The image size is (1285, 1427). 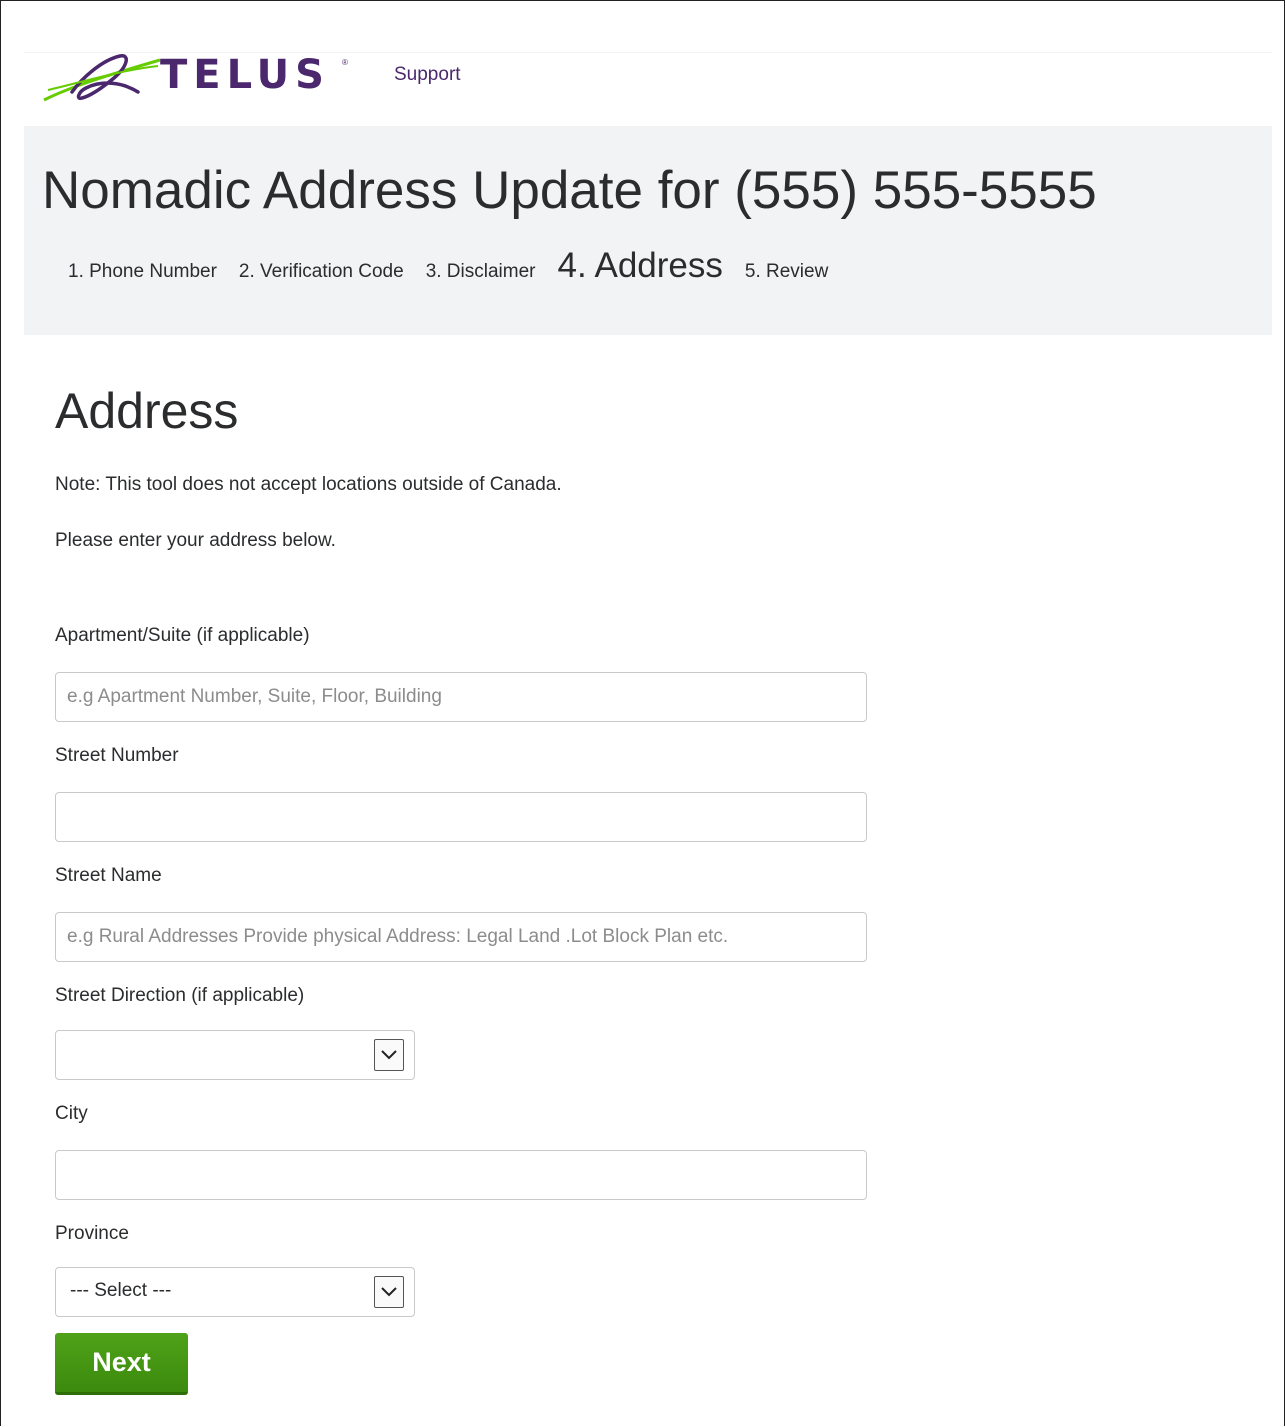 What do you see at coordinates (321, 271) in the screenshot?
I see `step-verification-code: 2. Verification Code` at bounding box center [321, 271].